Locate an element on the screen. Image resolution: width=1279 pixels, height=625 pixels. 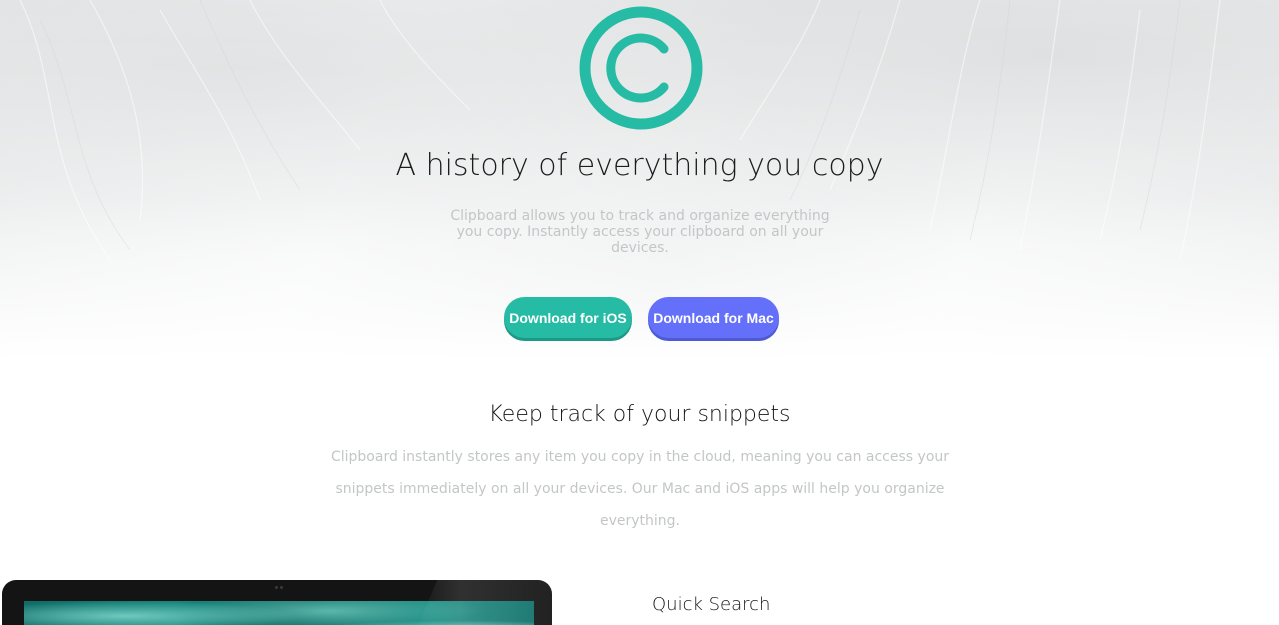
device-camera is located at coordinates (279, 587).